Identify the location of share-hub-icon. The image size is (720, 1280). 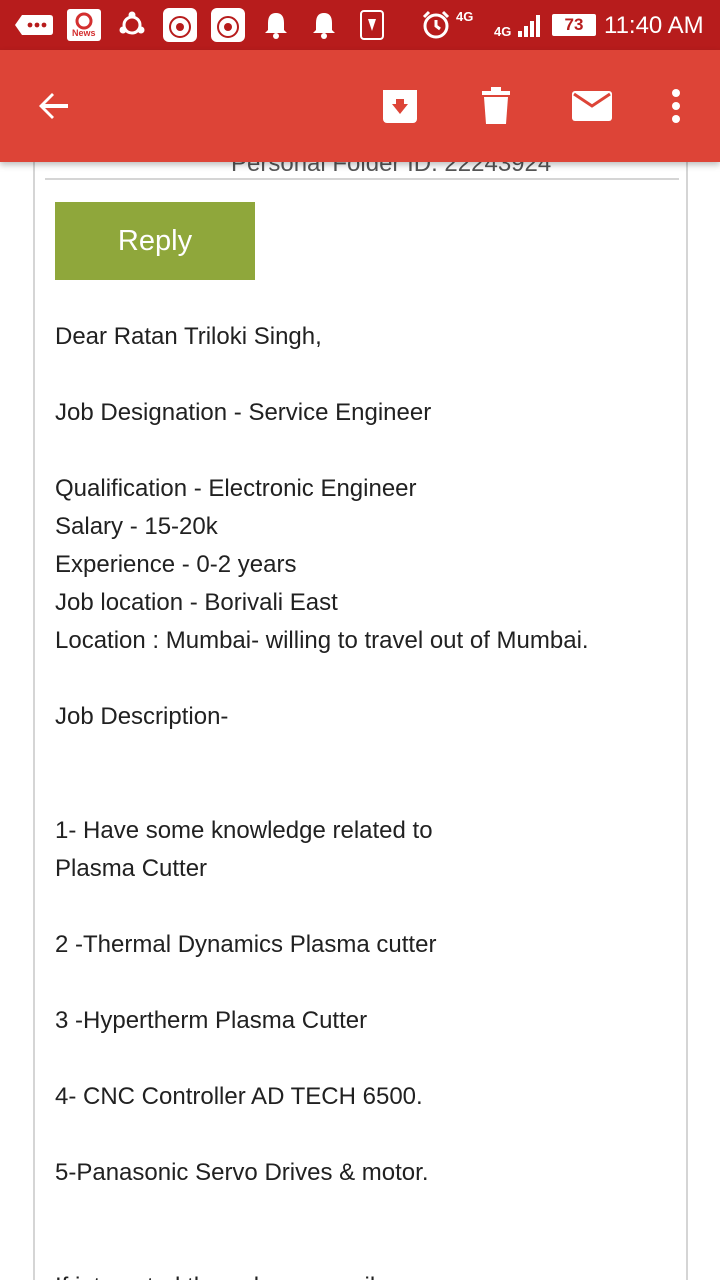
(133, 25).